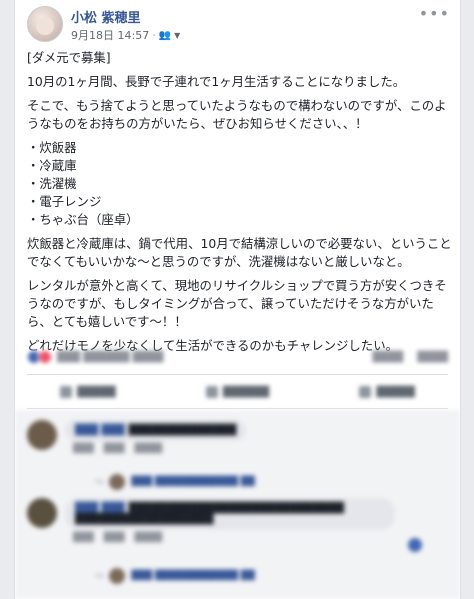 The height and width of the screenshot is (599, 474). What do you see at coordinates (83, 219) in the screenshot?
I see `list-item: ・ちゃぶ台（座卓）` at bounding box center [83, 219].